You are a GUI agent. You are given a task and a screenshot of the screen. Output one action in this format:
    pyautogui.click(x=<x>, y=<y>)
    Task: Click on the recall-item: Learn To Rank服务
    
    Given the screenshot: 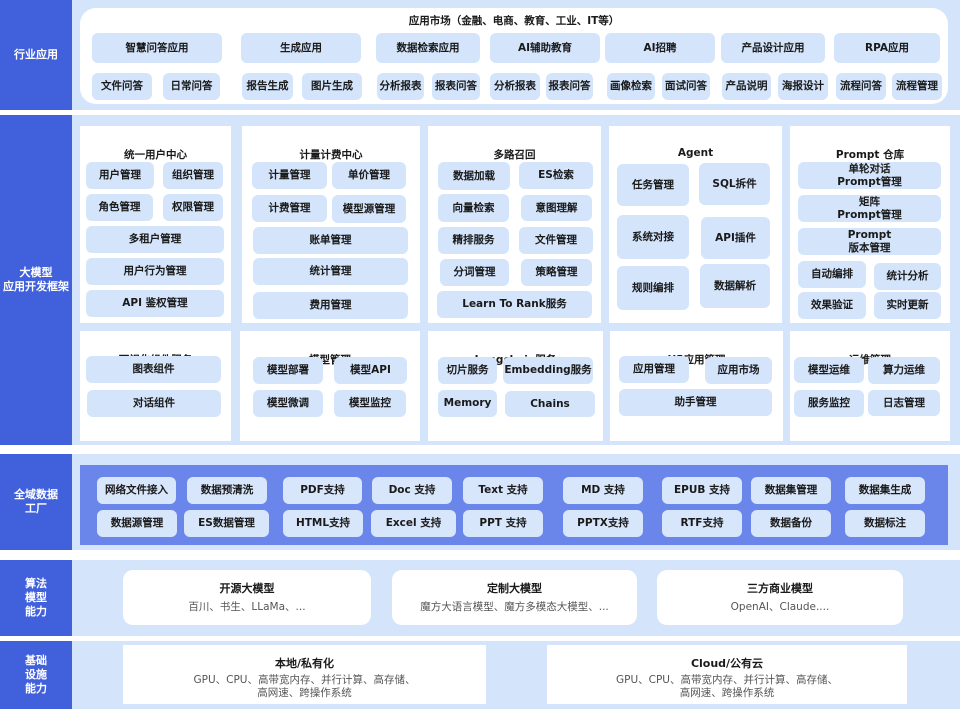 What is the action you would take?
    pyautogui.click(x=514, y=304)
    